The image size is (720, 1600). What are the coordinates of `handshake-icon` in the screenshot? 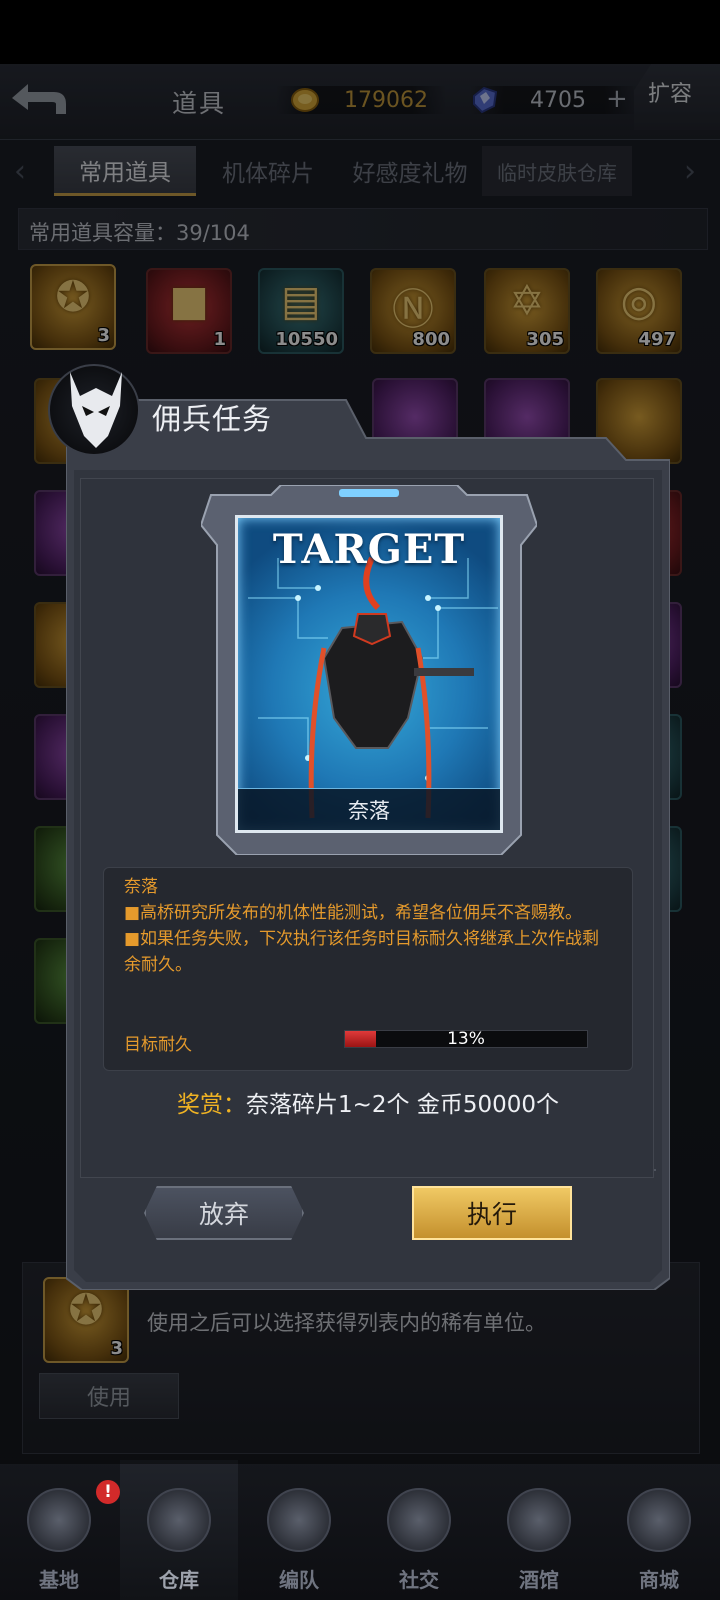 It's located at (419, 1520).